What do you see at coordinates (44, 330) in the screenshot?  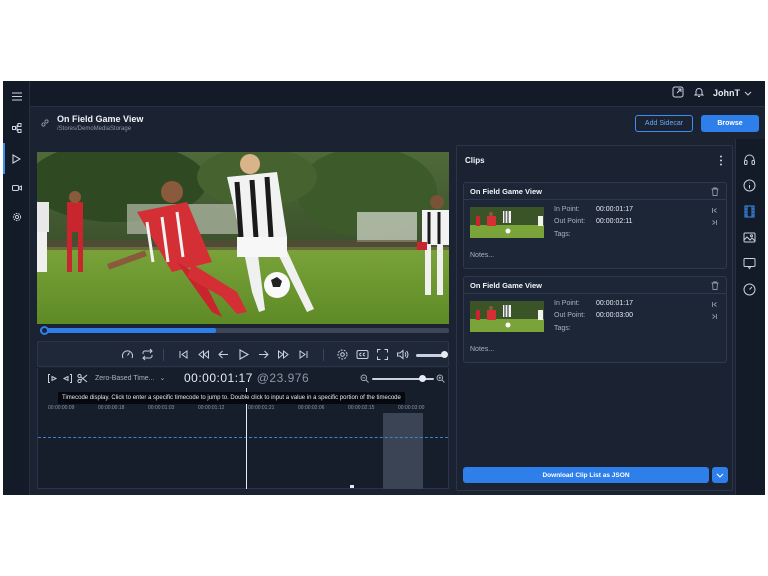 I see `scrubber-handle` at bounding box center [44, 330].